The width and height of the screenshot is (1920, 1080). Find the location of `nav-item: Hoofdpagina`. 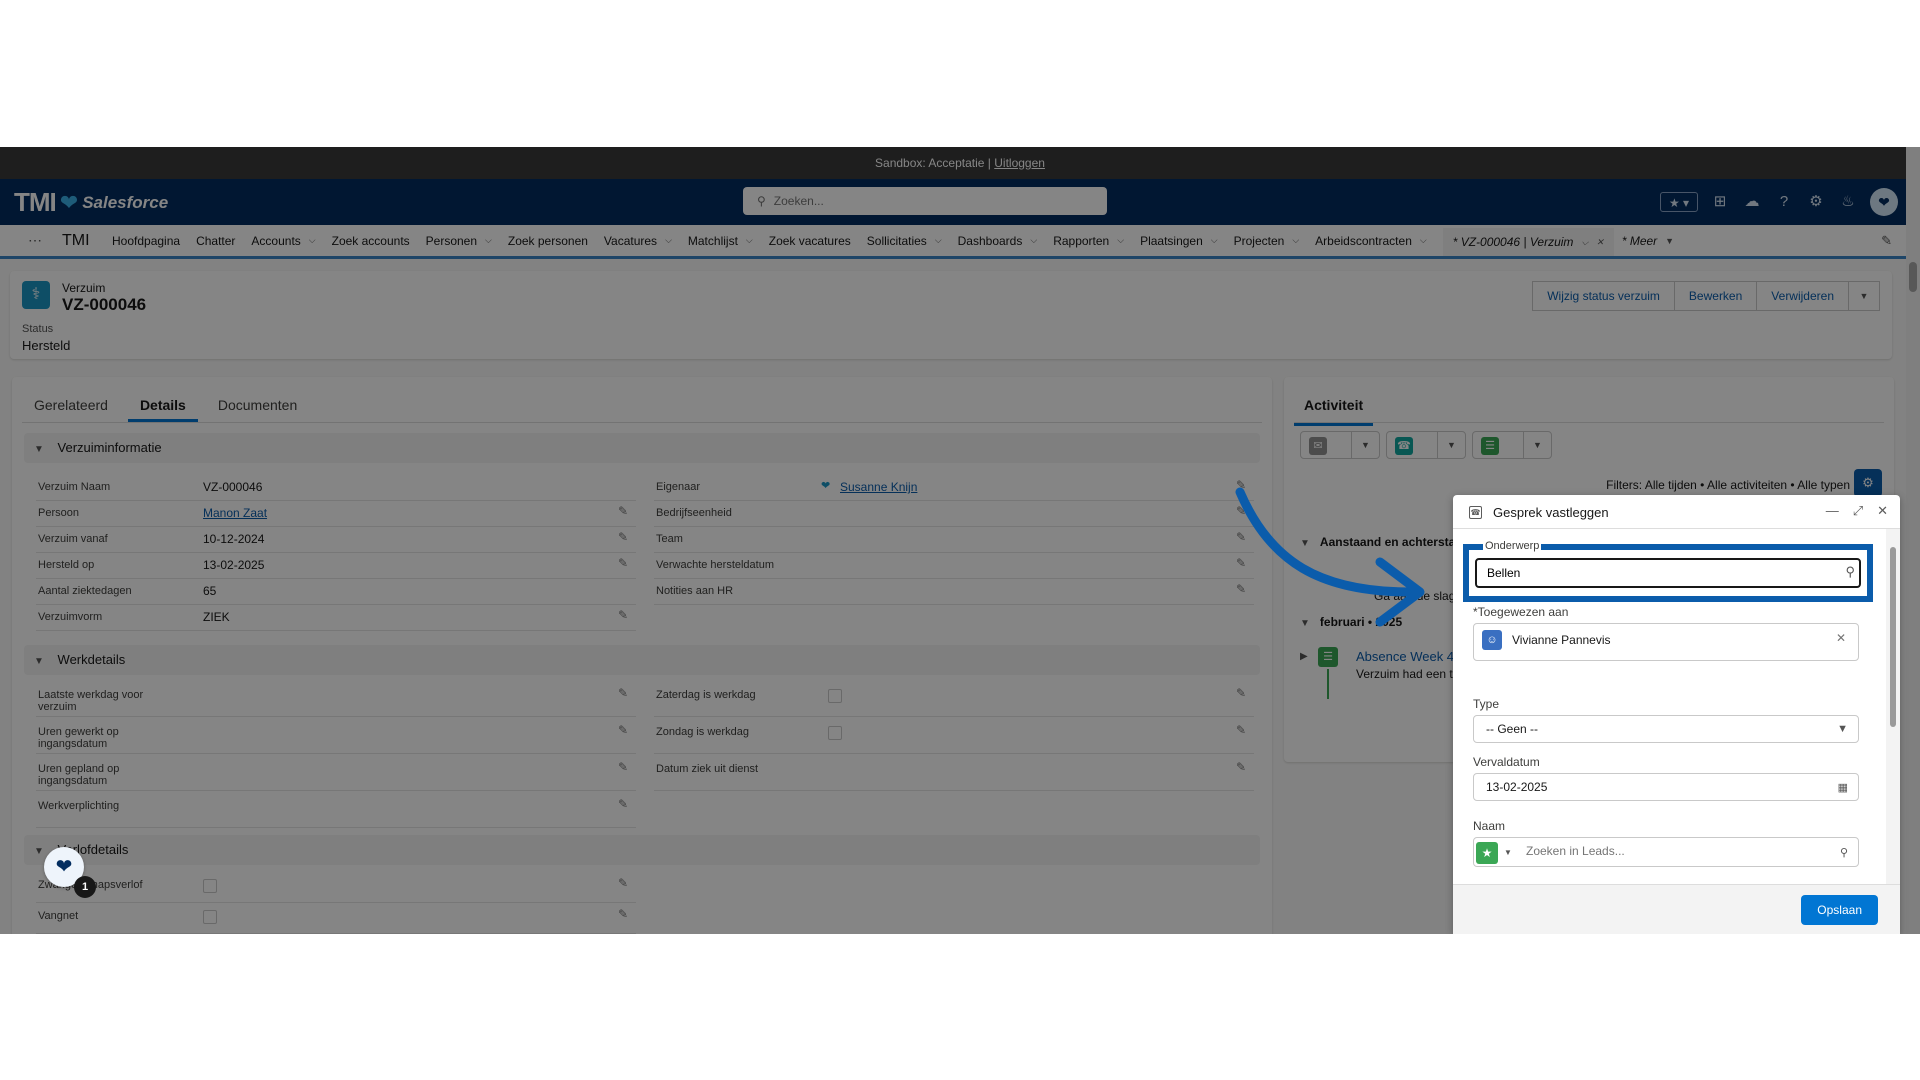

nav-item: Hoofdpagina is located at coordinates (146, 241).